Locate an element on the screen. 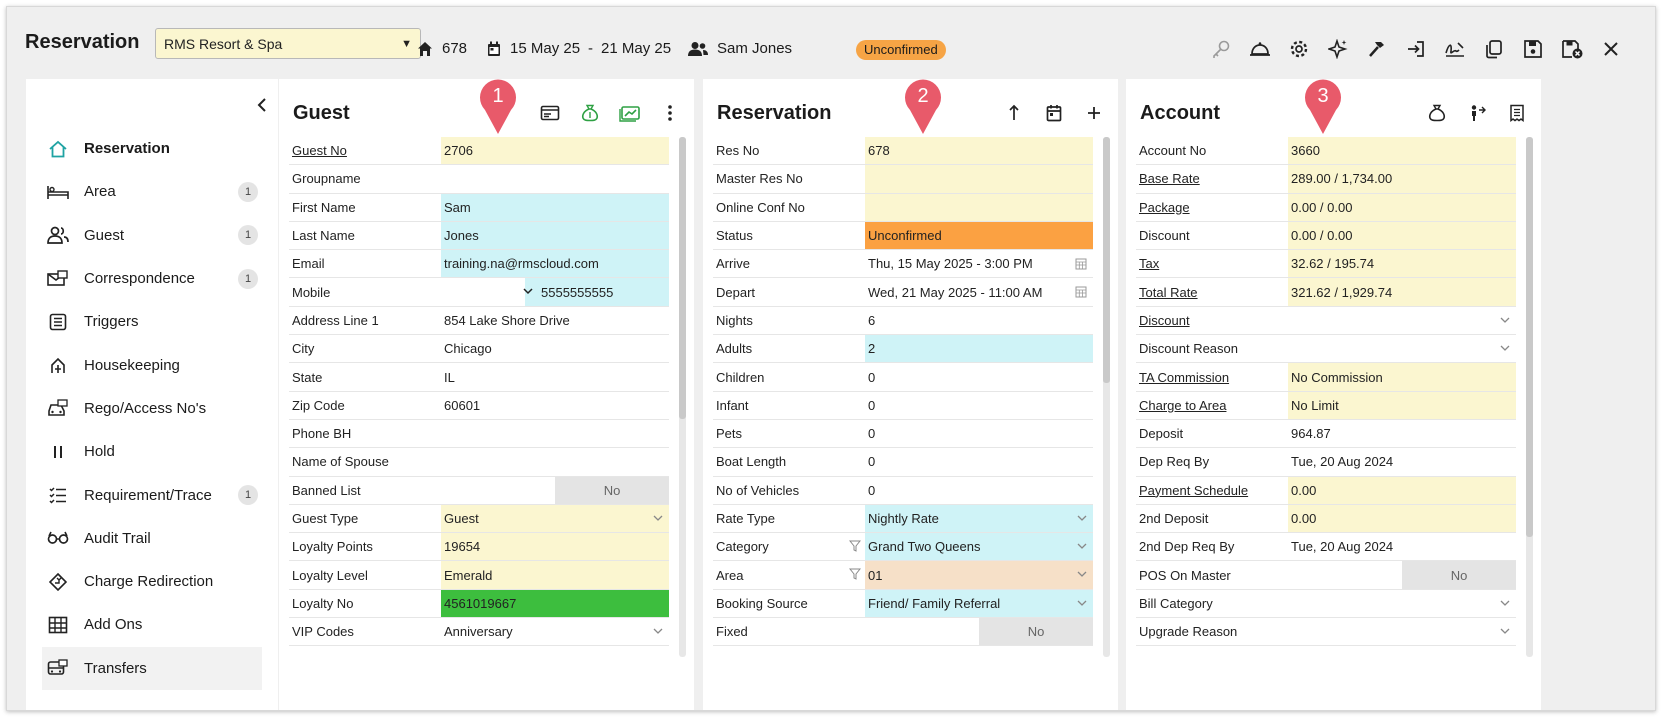  more-vertical-icon is located at coordinates (670, 113).